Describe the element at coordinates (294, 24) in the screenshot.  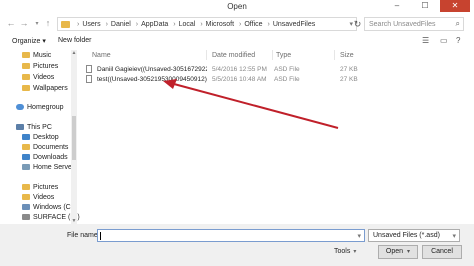
I see `breadcrumb-item: UnsavedFiles` at that location.